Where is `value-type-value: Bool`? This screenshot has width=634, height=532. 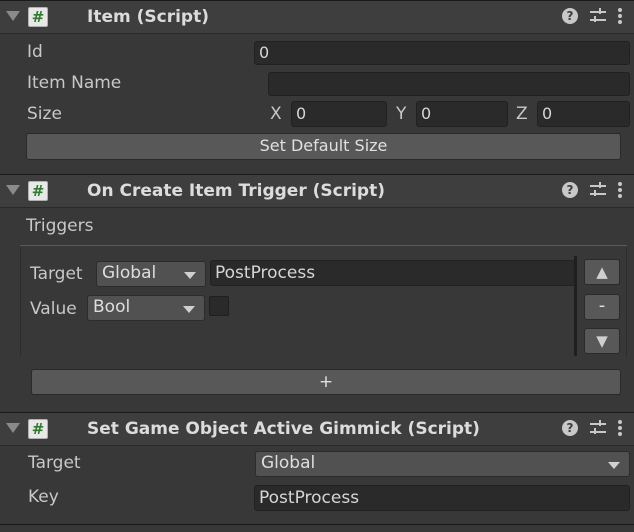
value-type-value: Bool is located at coordinates (112, 307).